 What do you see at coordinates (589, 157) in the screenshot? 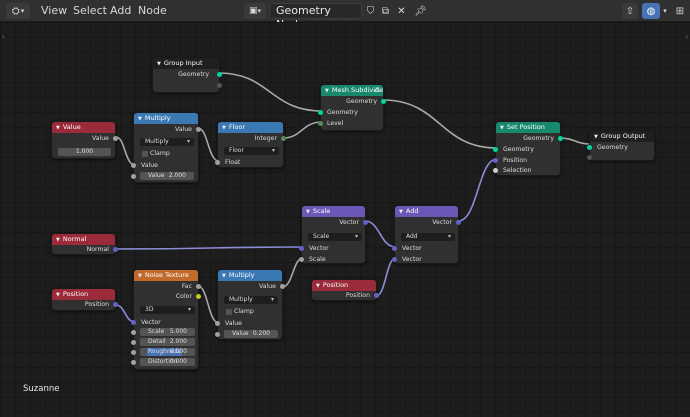
I see `input-socket-empty` at bounding box center [589, 157].